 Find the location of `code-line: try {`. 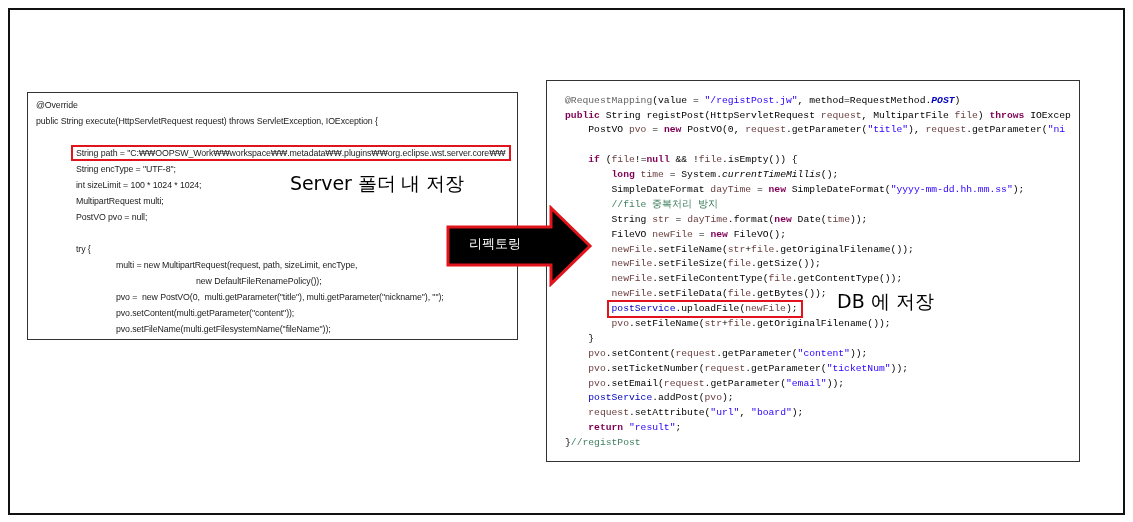

code-line: try { is located at coordinates (83, 249).